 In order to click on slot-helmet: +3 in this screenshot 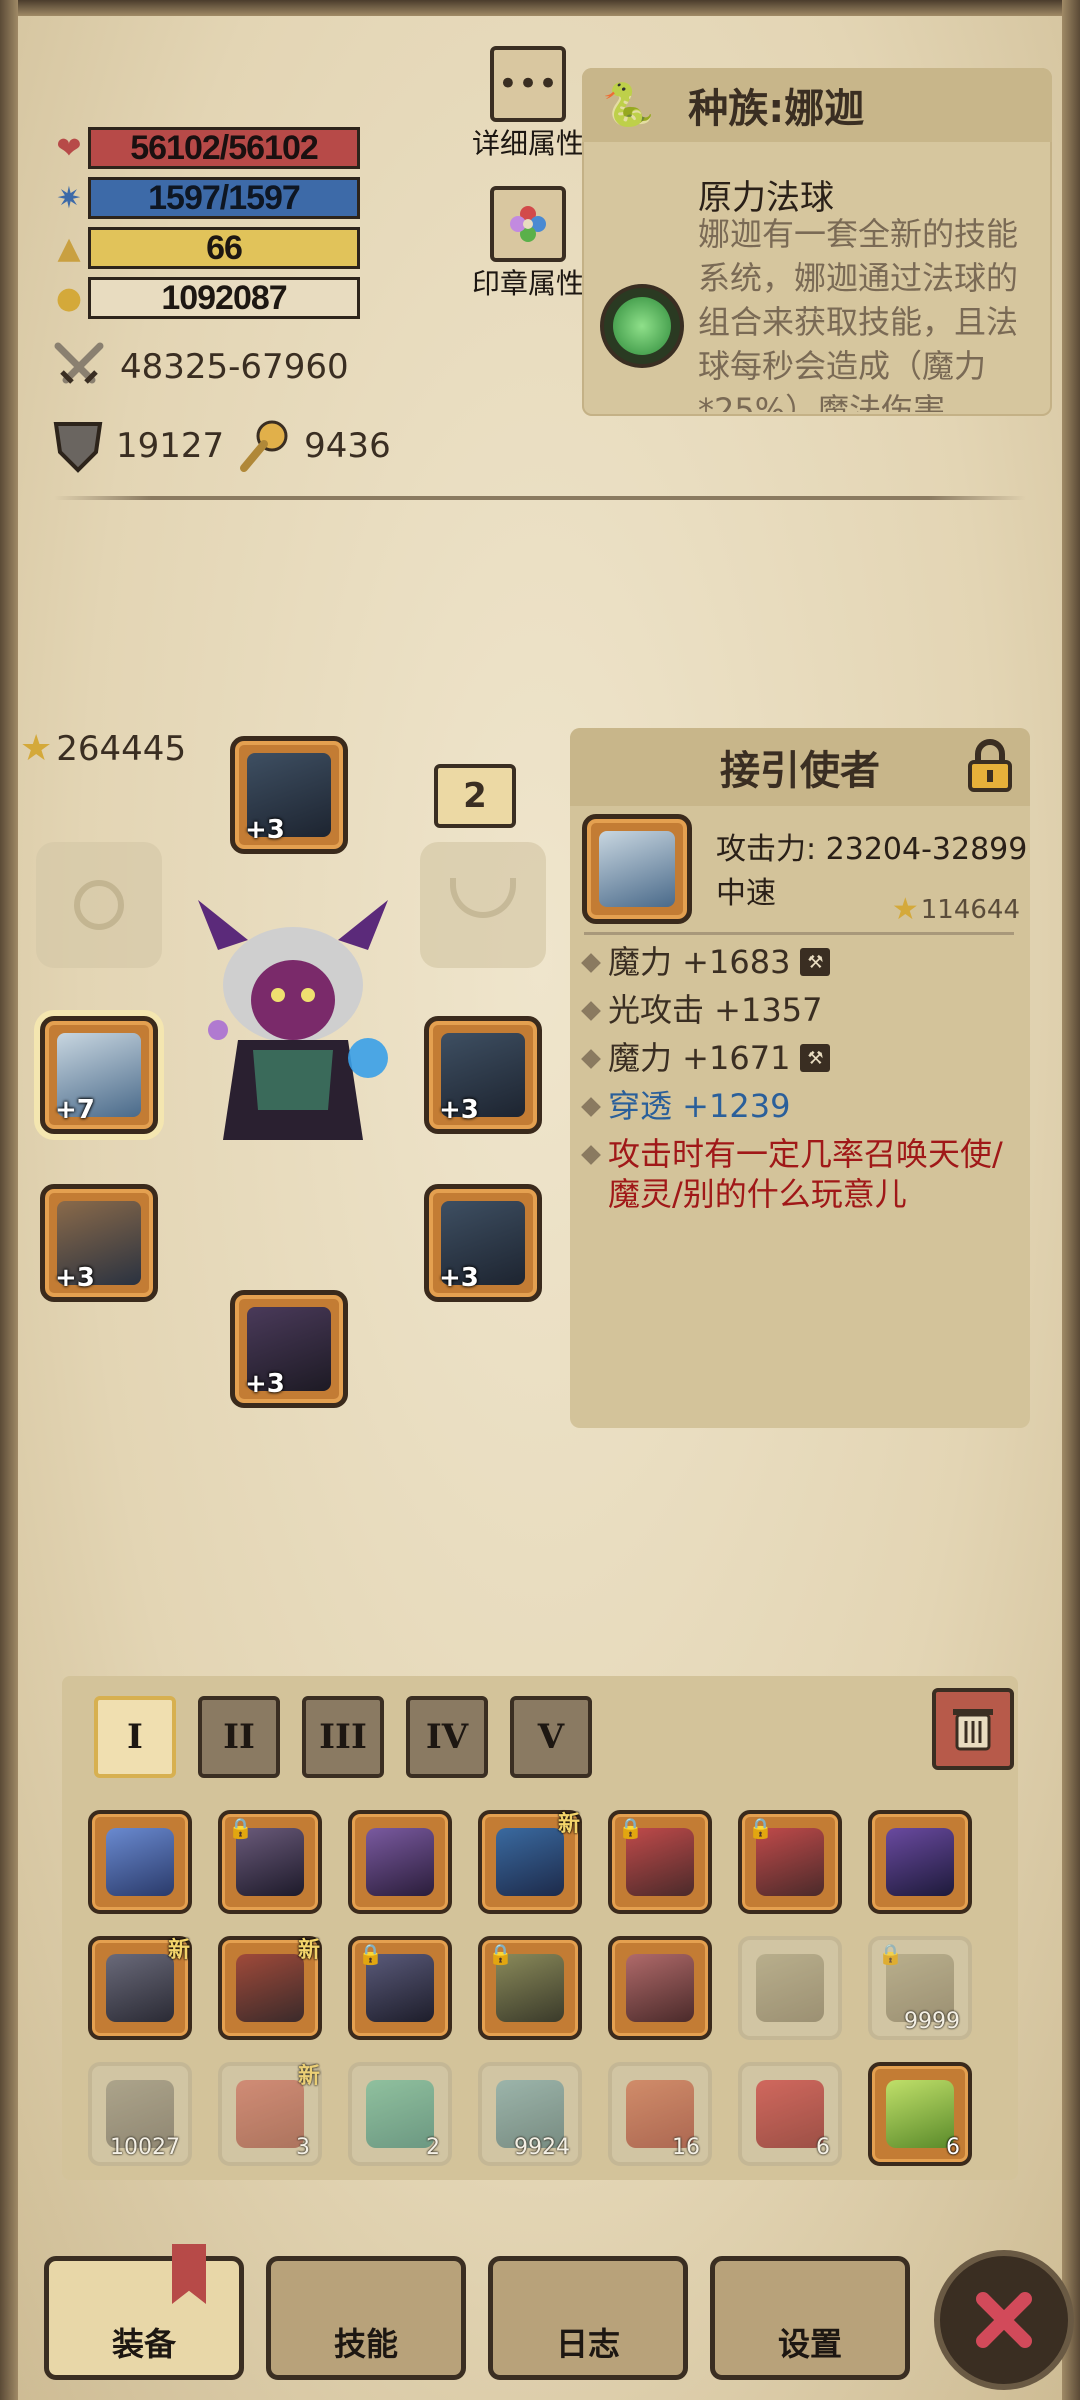, I will do `click(289, 795)`.